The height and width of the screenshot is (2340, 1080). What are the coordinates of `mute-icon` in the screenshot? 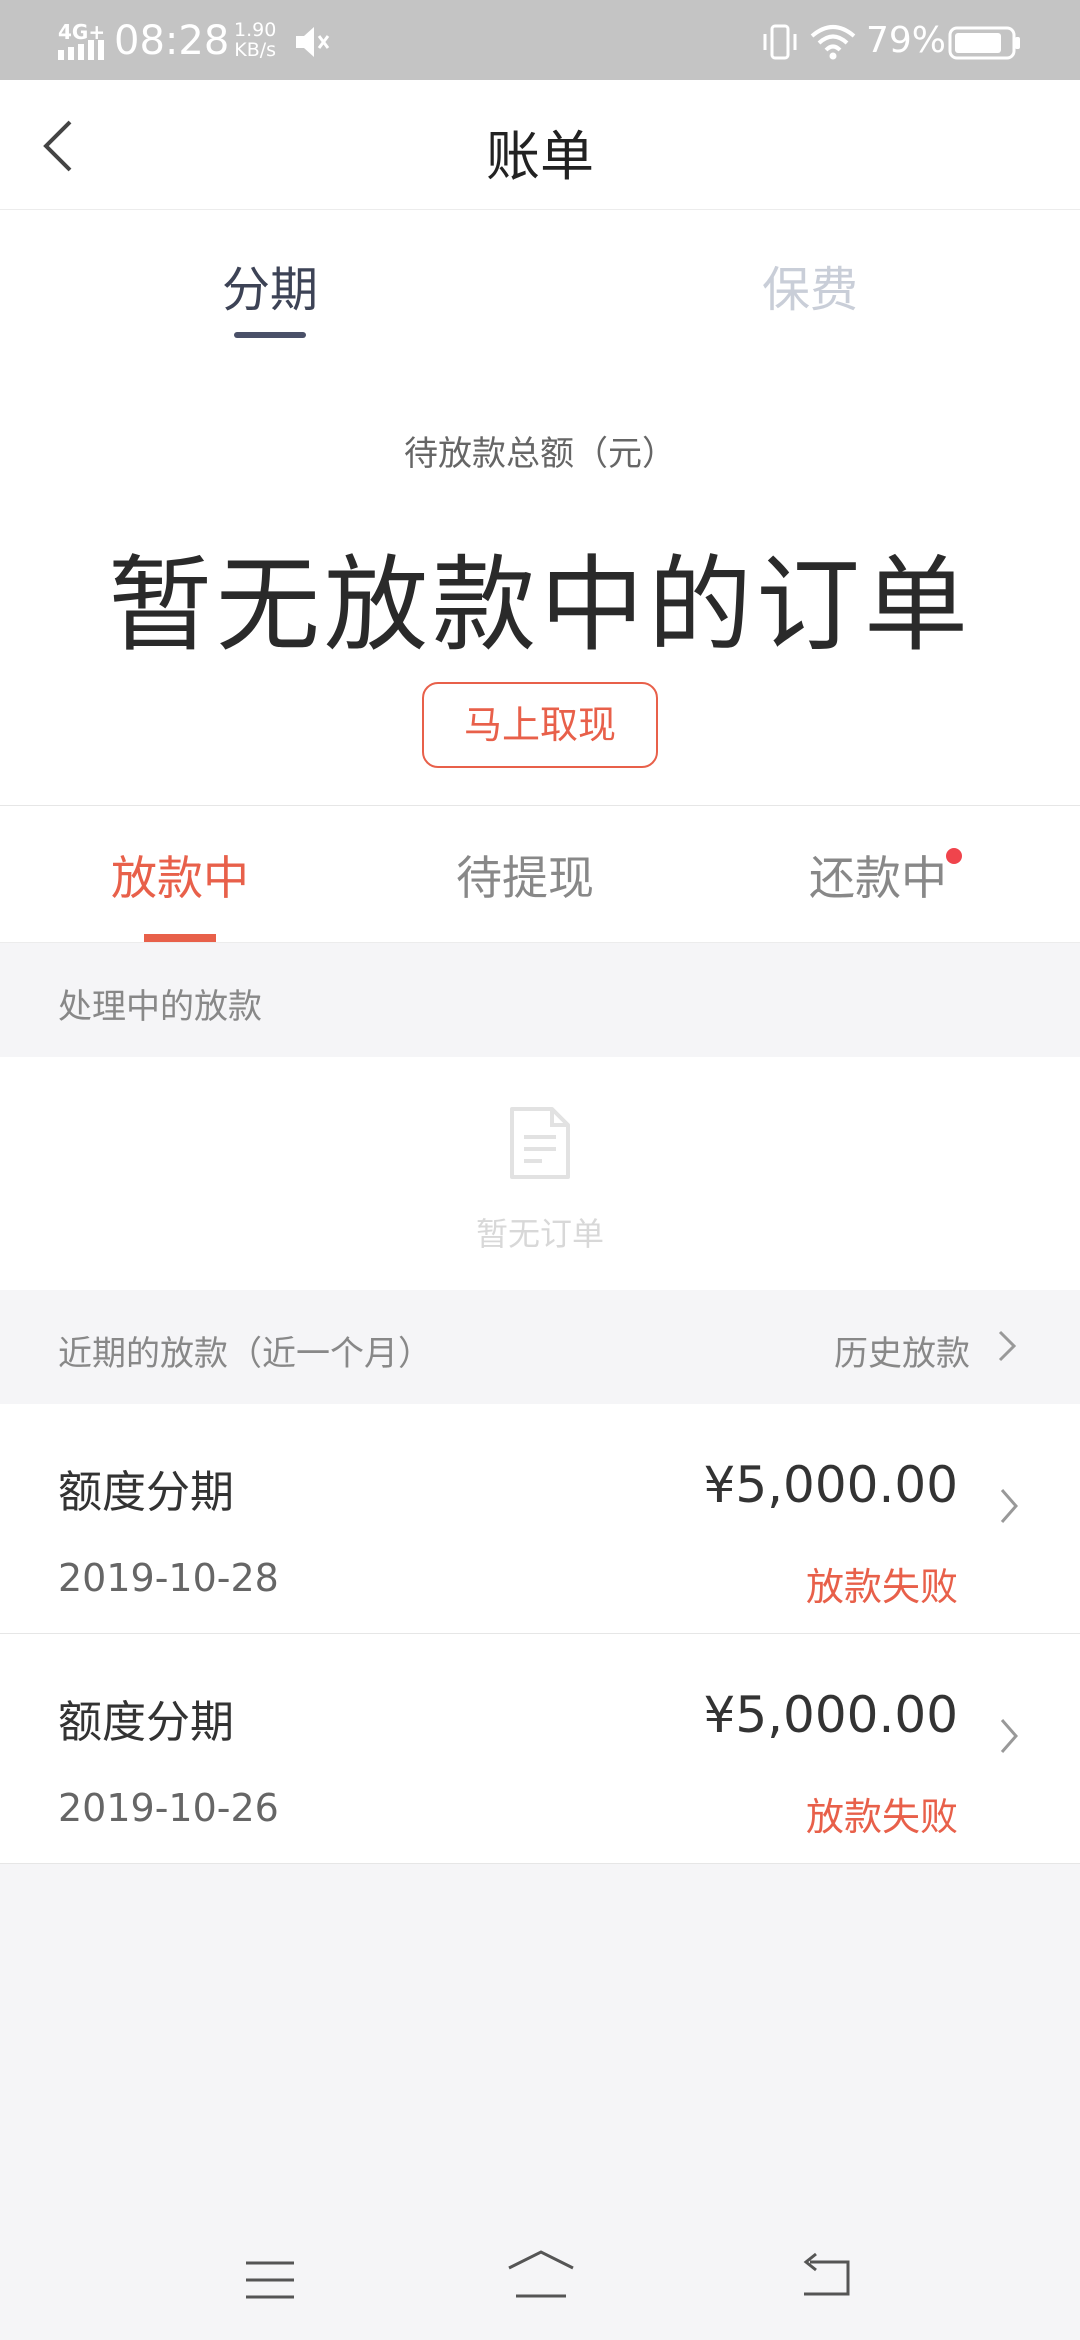 It's located at (313, 42).